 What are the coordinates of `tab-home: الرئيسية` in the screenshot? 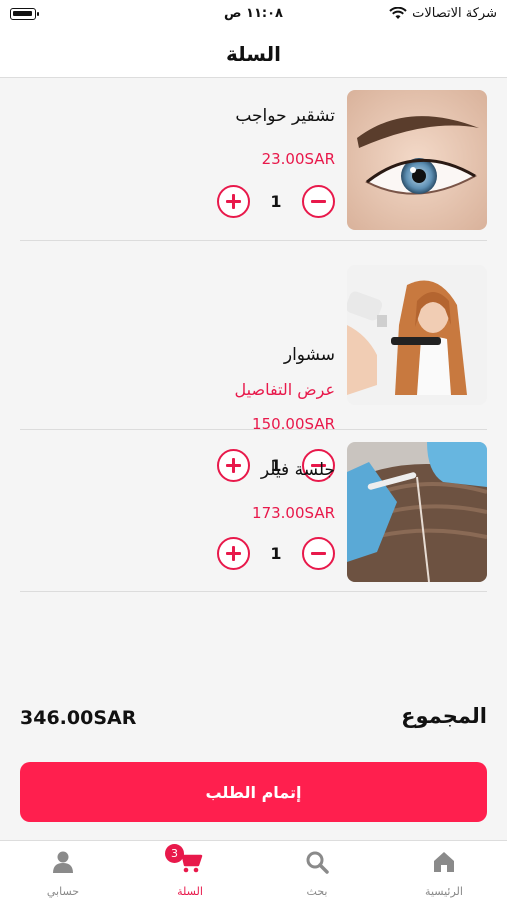 It's located at (444, 870).